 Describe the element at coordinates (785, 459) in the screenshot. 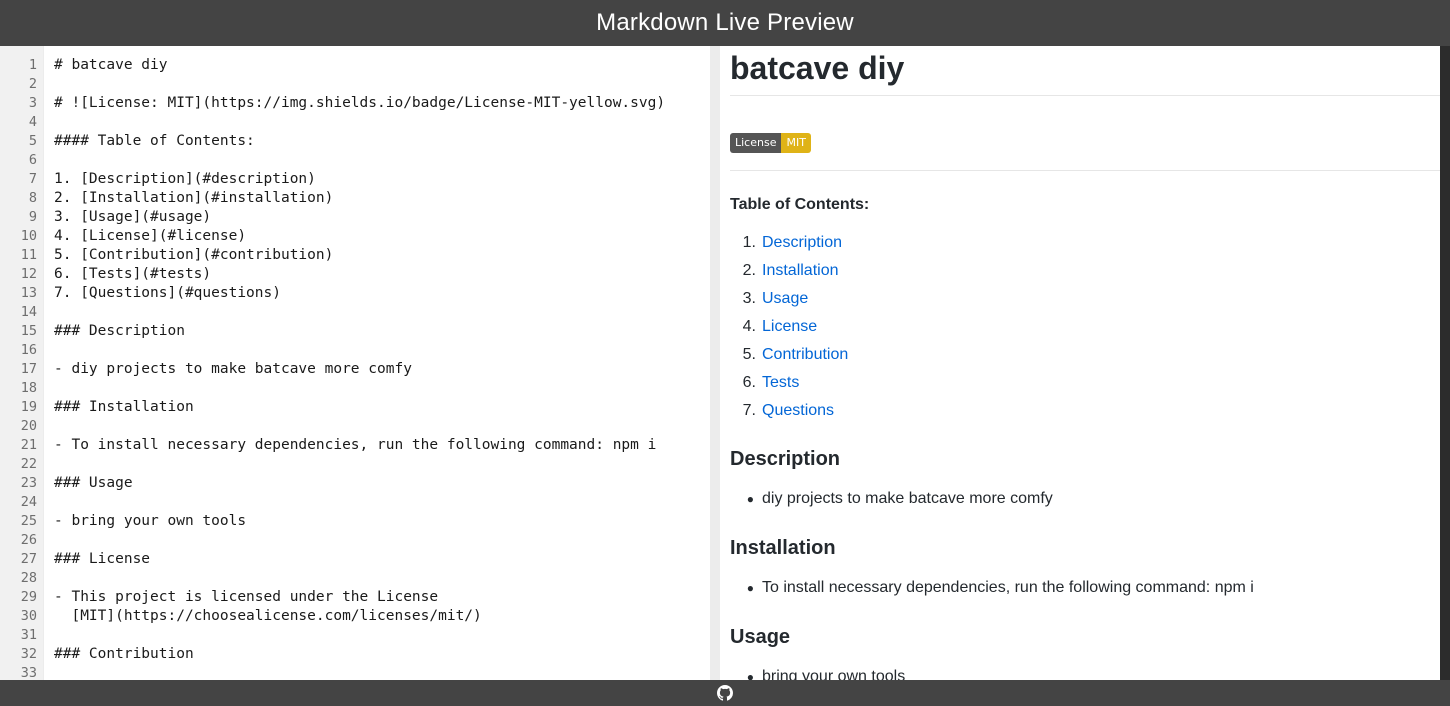

I see `heading-description: Description` at that location.